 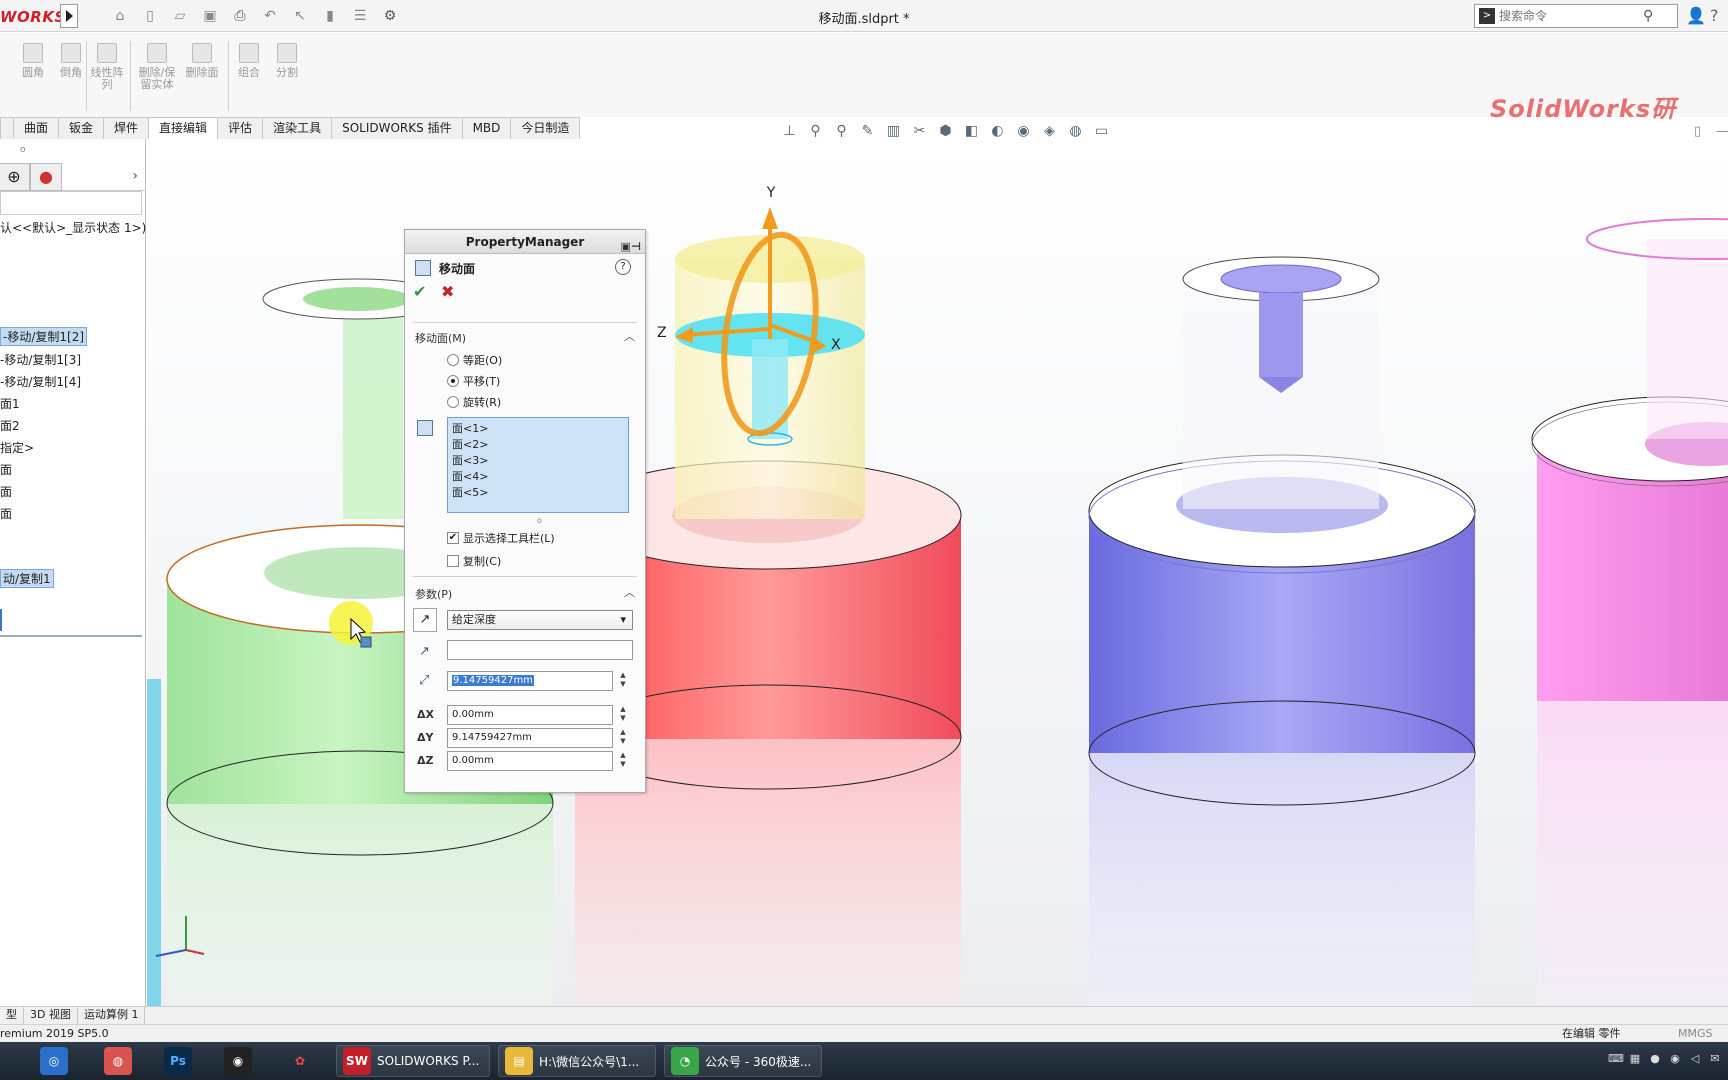 What do you see at coordinates (1697, 131) in the screenshot?
I see `restore-window-icon: ▯` at bounding box center [1697, 131].